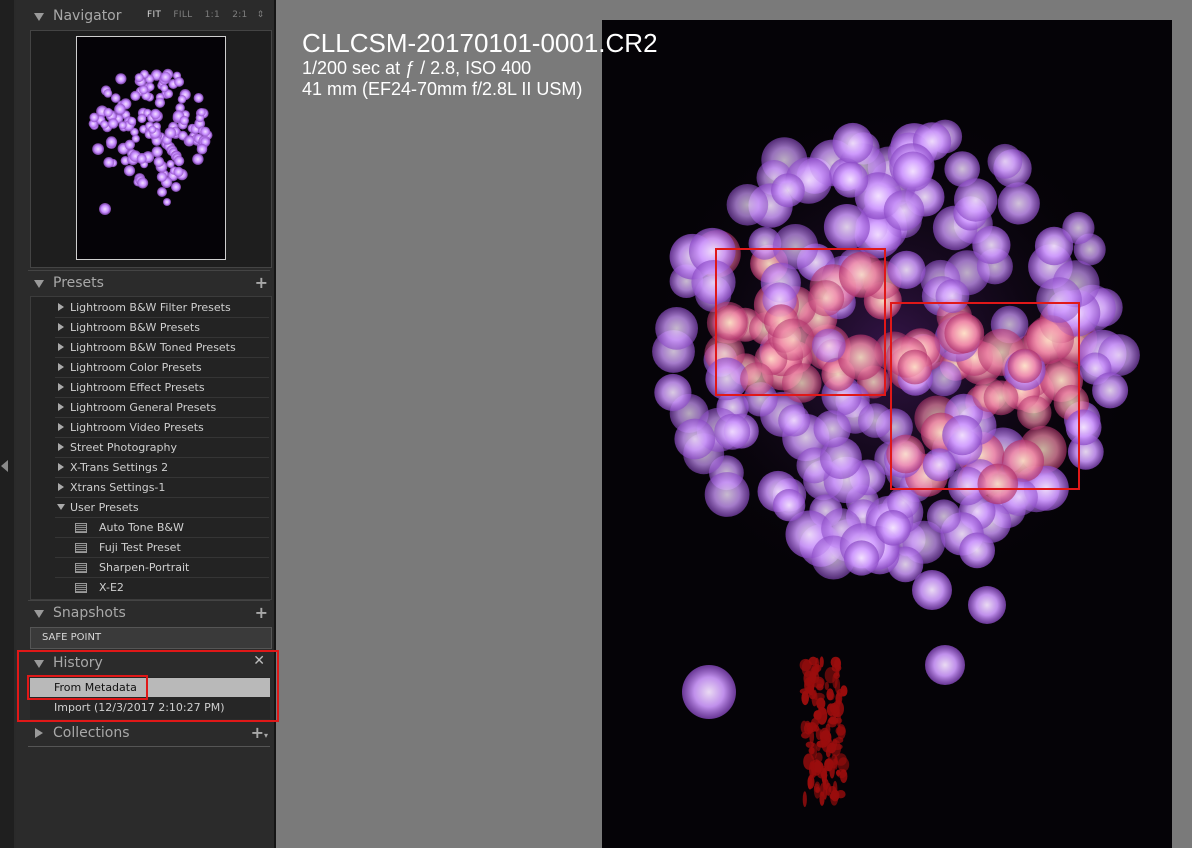 The height and width of the screenshot is (848, 1192). I want to click on preset-label: Sharpen-Portrait, so click(144, 567).